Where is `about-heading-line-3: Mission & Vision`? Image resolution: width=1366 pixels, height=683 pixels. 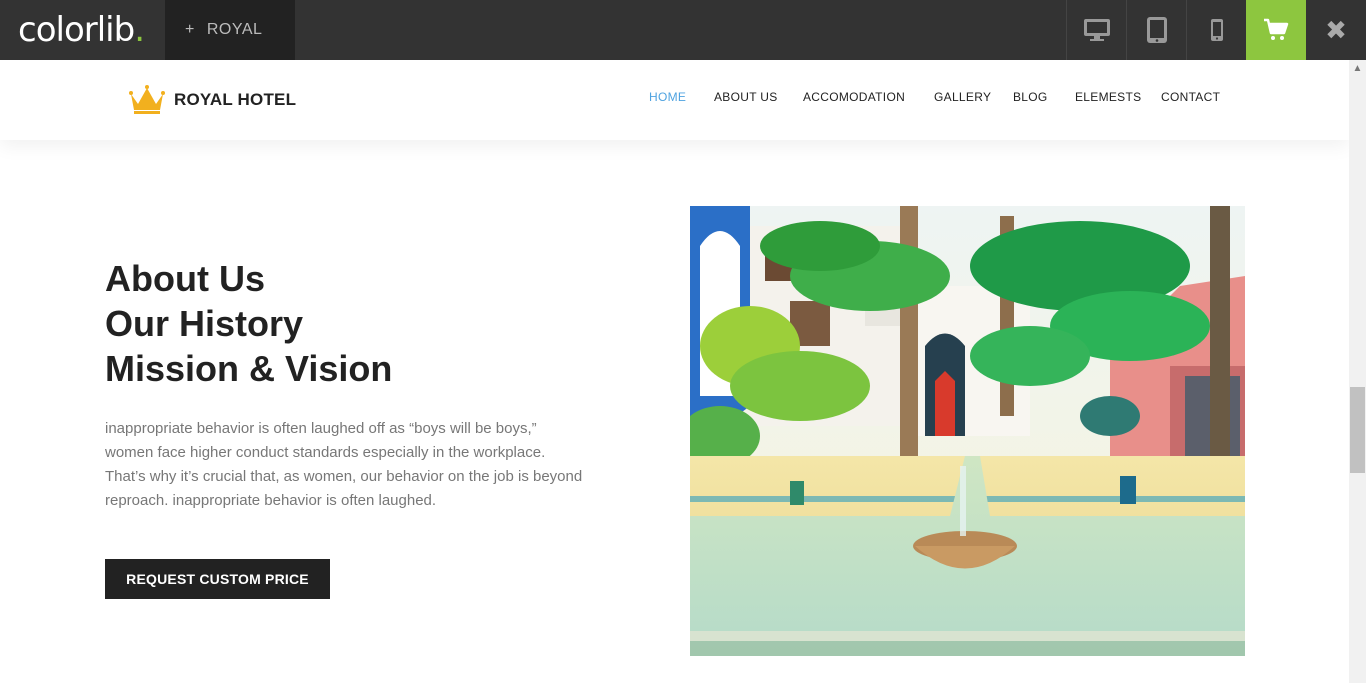 about-heading-line-3: Mission & Vision is located at coordinates (249, 368).